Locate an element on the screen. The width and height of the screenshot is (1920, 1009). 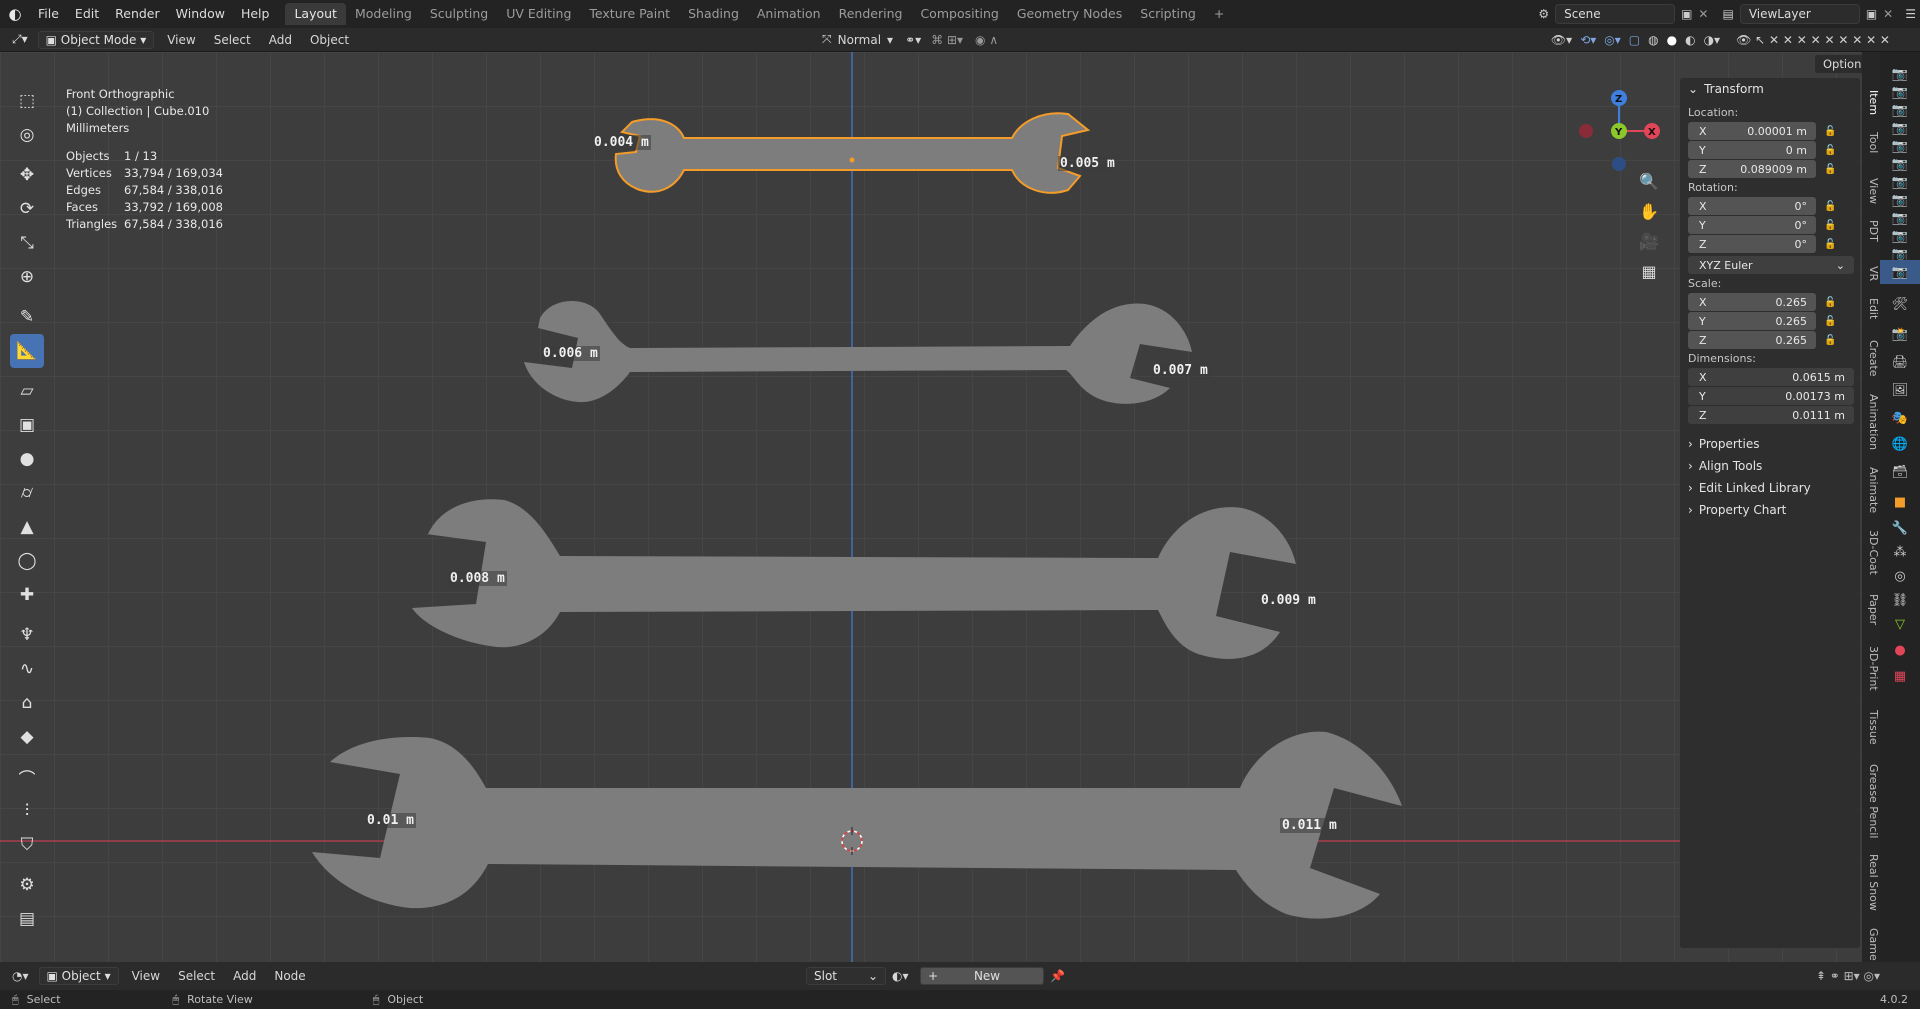
outliner-camera-icon: 📷 is located at coordinates (1900, 272).